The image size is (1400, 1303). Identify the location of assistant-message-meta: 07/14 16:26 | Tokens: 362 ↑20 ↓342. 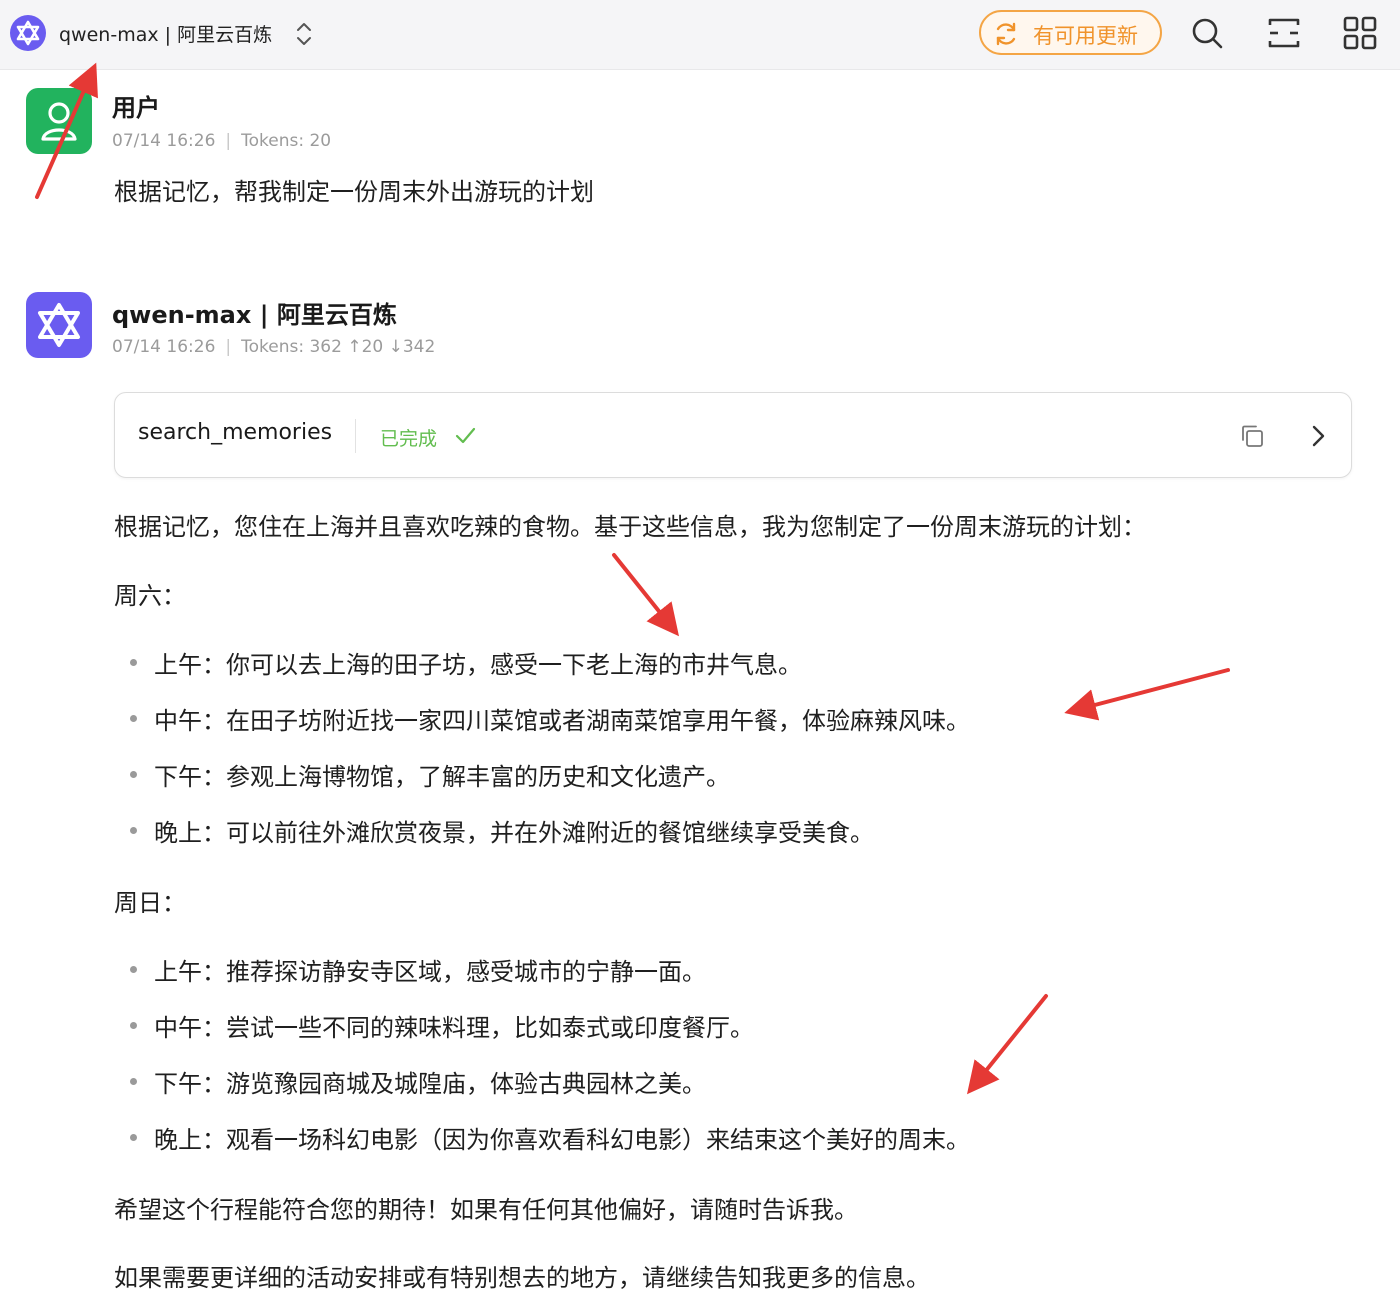
(274, 347).